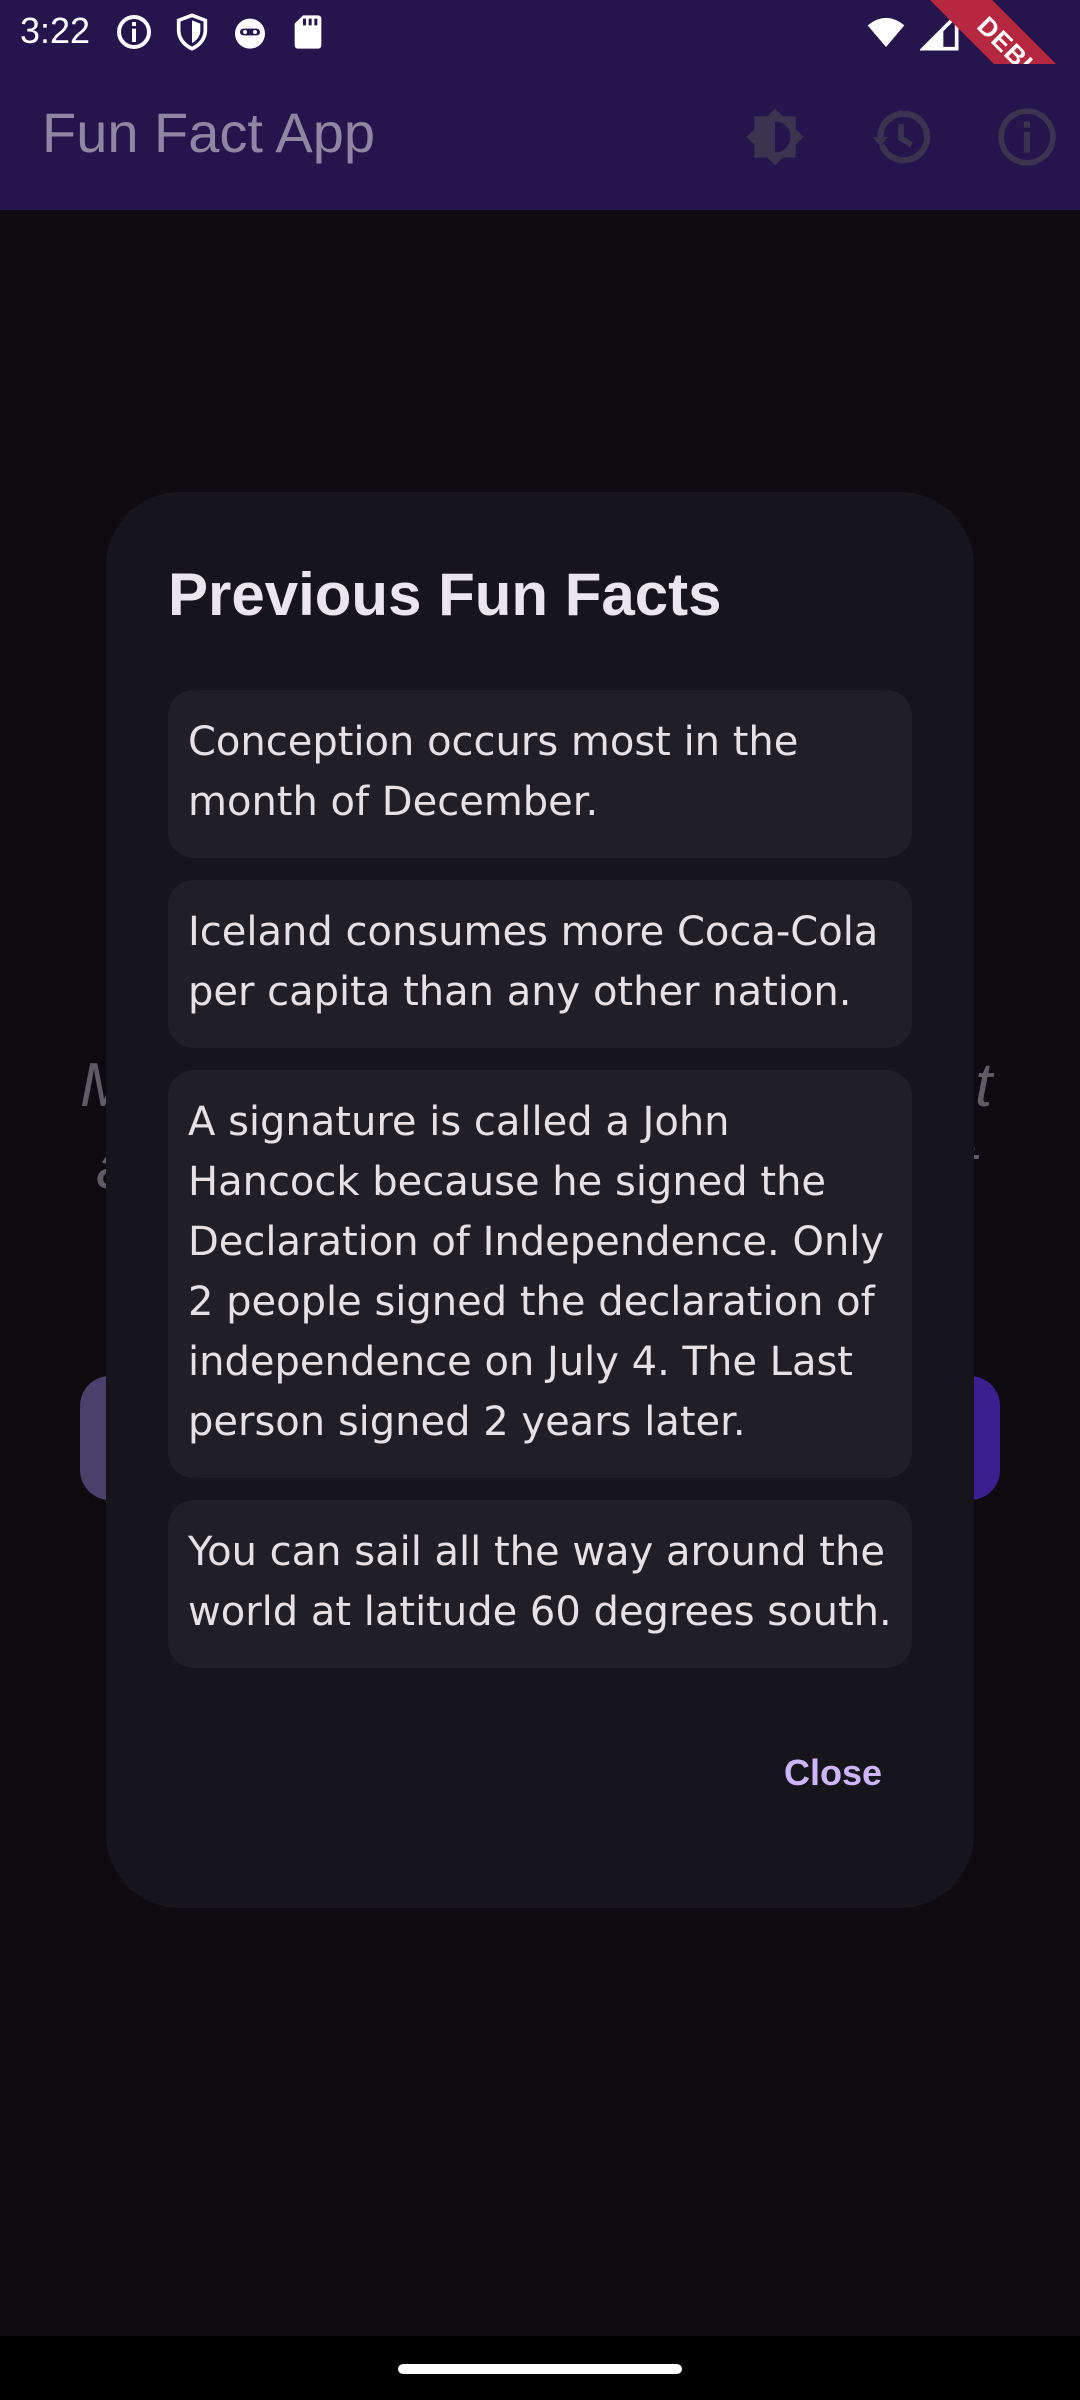 The width and height of the screenshot is (1080, 2400). I want to click on status-time: 3:22, so click(55, 30).